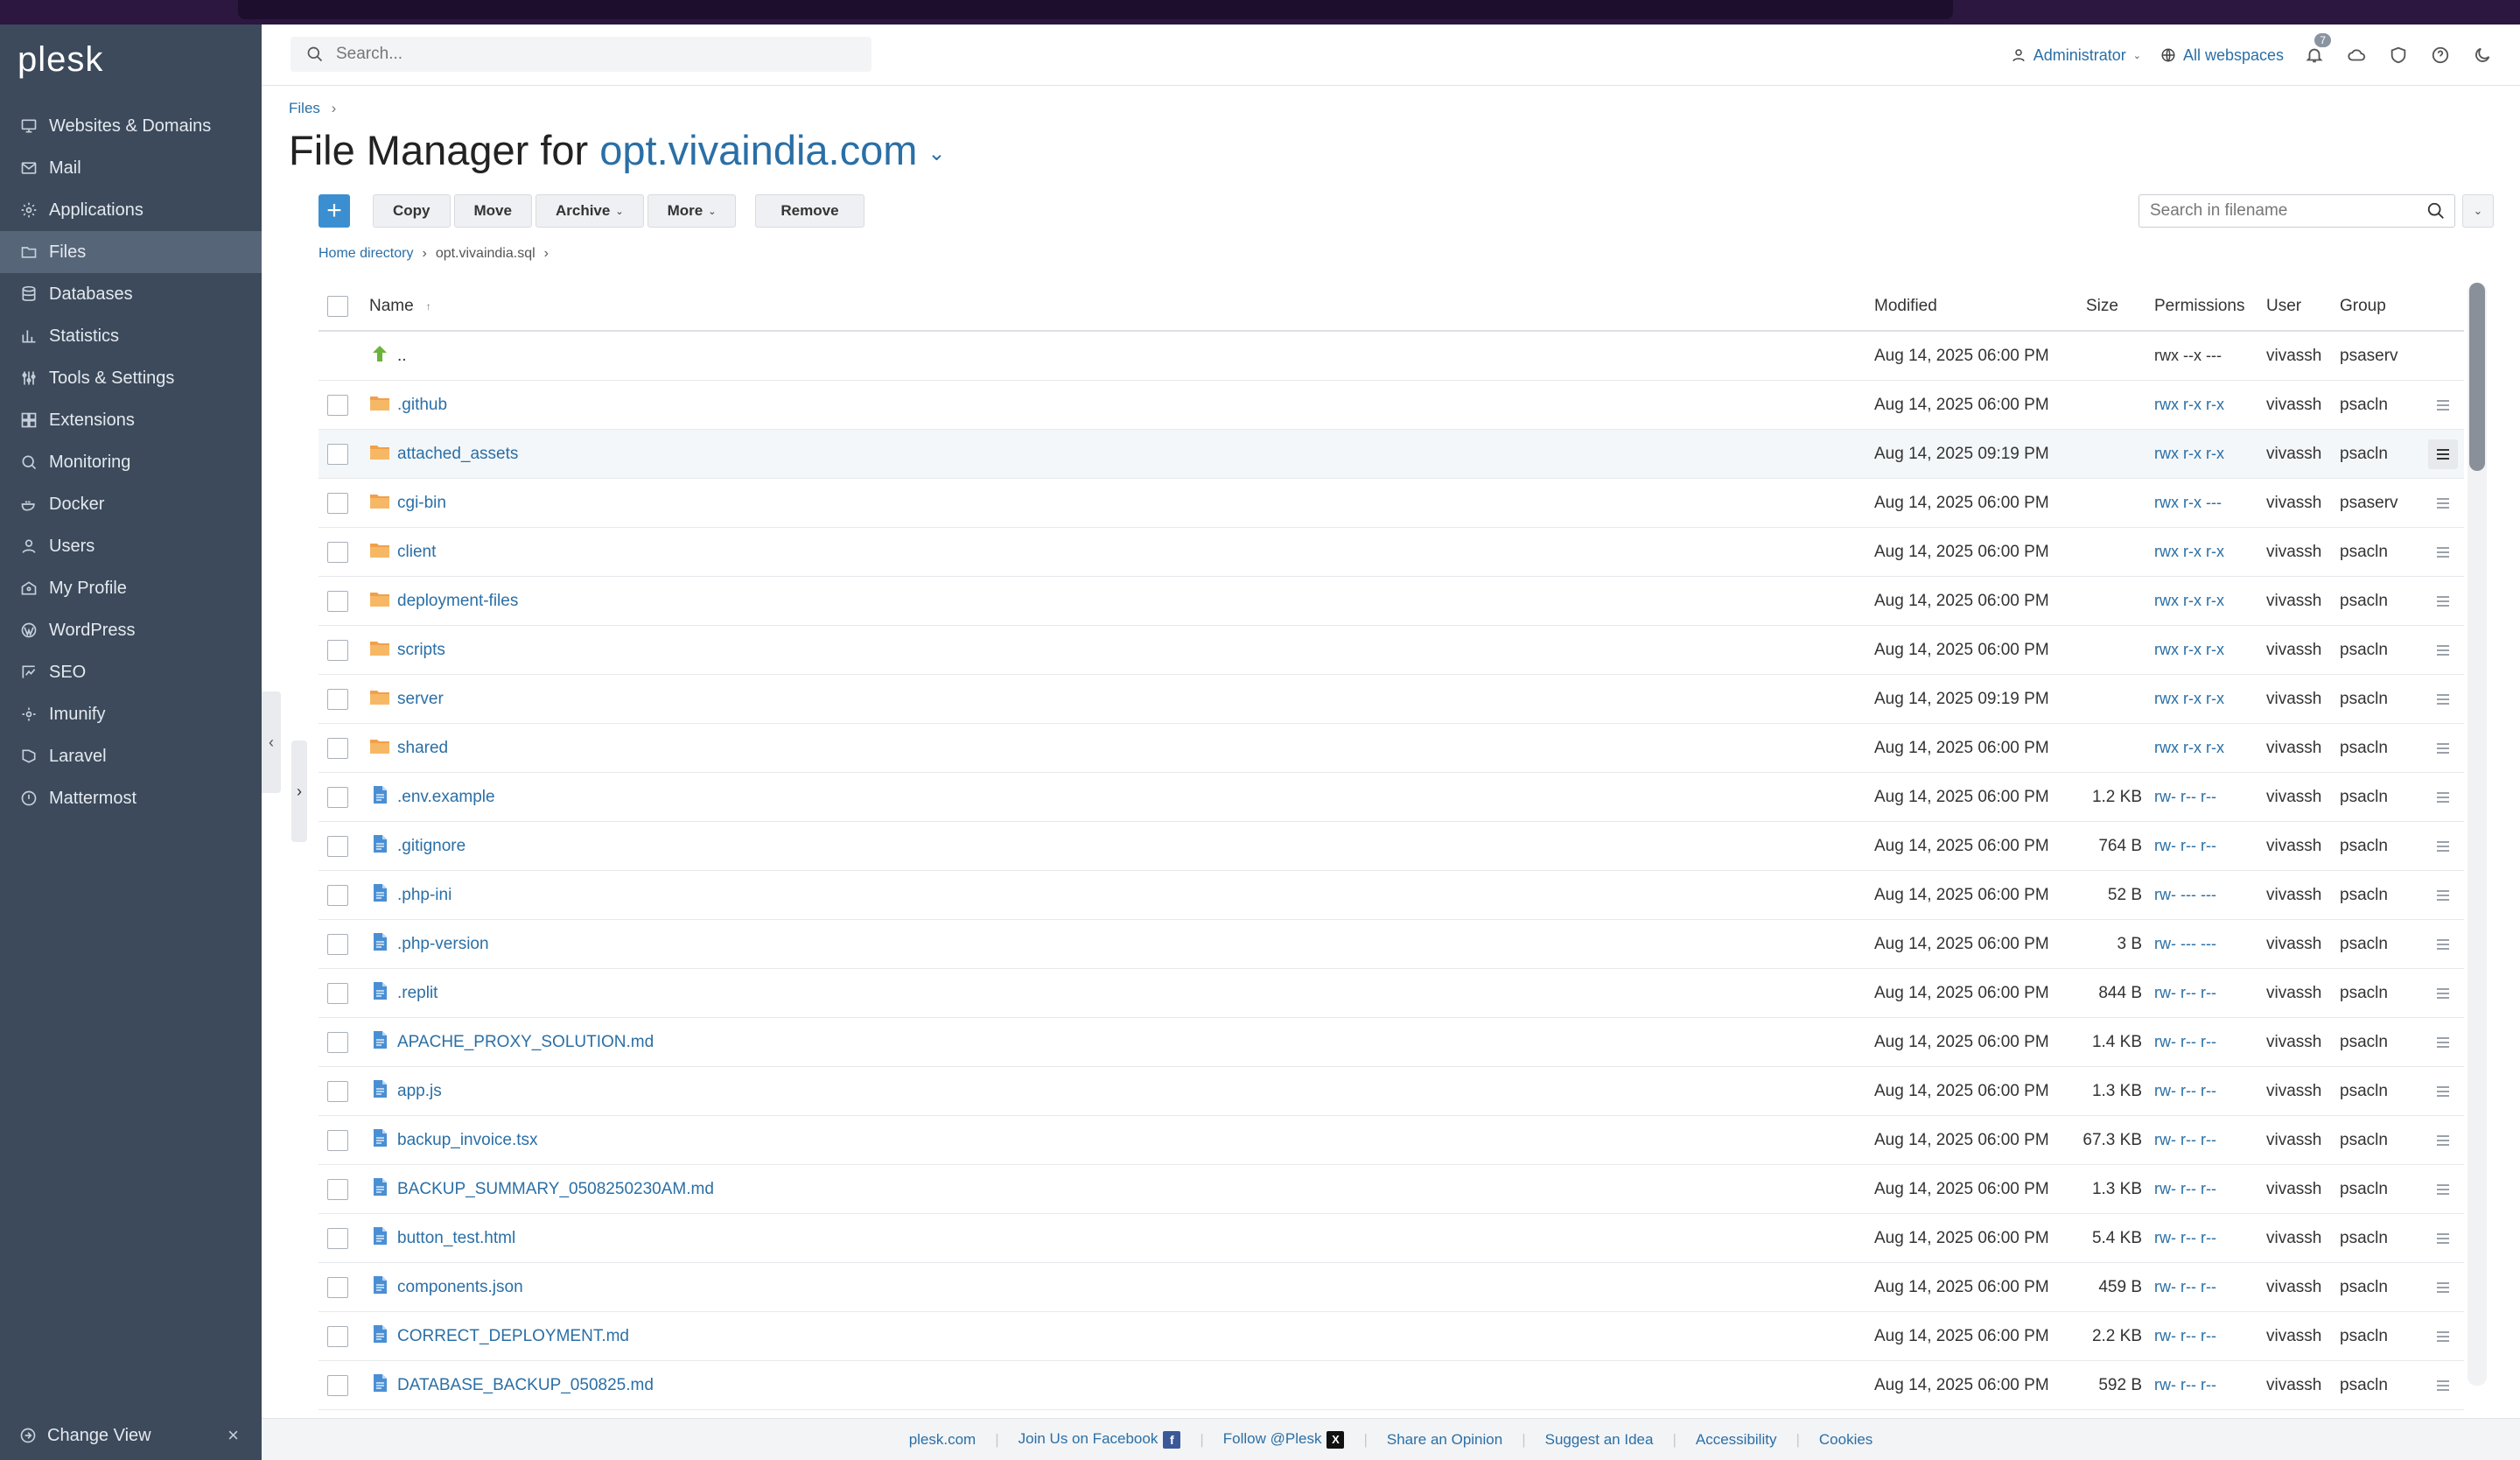 This screenshot has height=1460, width=2520. What do you see at coordinates (421, 504) in the screenshot?
I see `file-name-link: cgi-bin` at bounding box center [421, 504].